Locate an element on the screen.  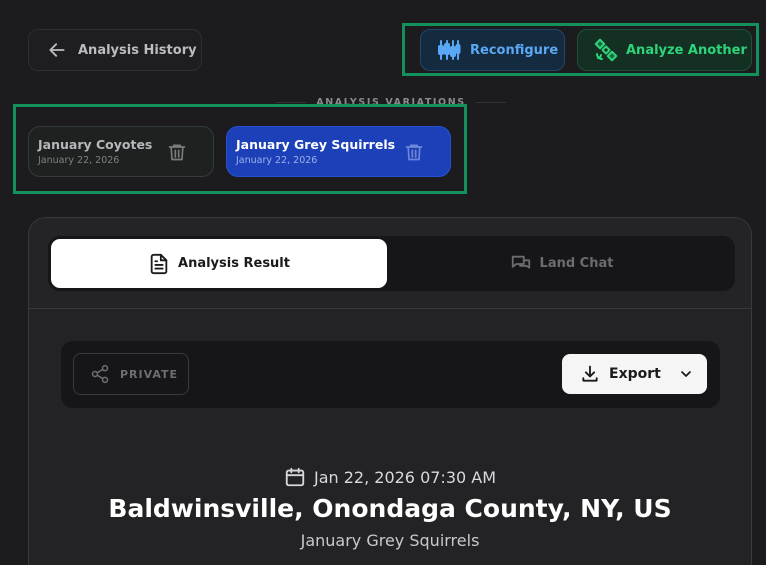
tab-label: Analysis Result is located at coordinates (234, 263).